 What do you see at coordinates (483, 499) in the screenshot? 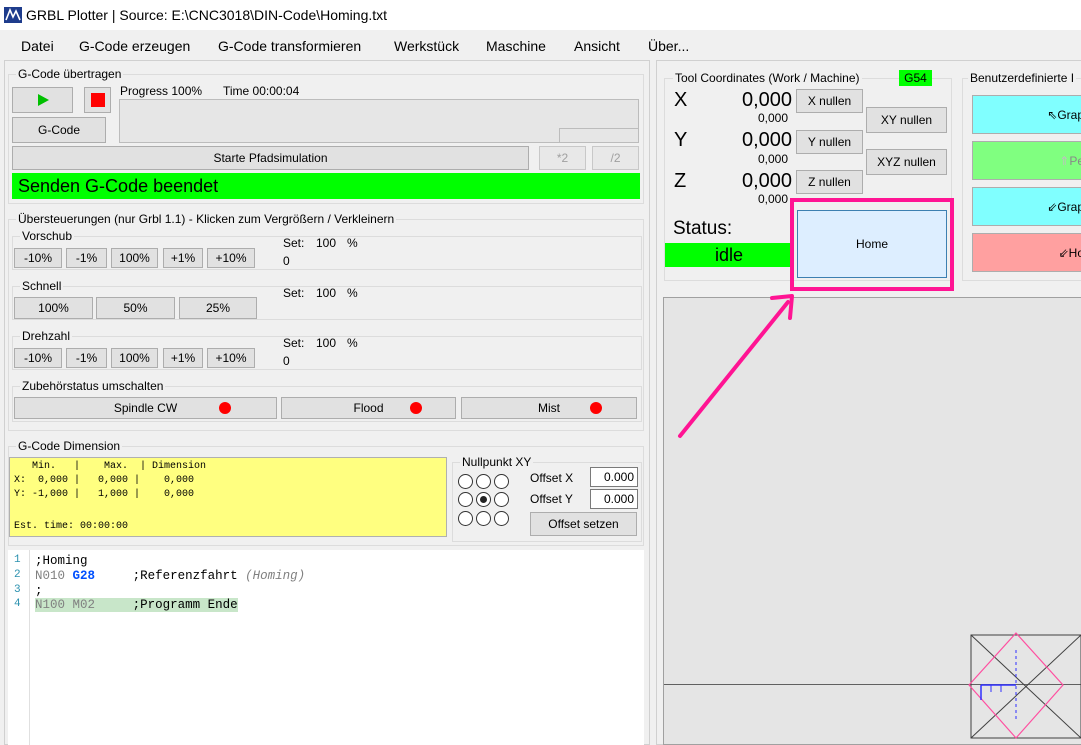
I see `zero-radio-center` at bounding box center [483, 499].